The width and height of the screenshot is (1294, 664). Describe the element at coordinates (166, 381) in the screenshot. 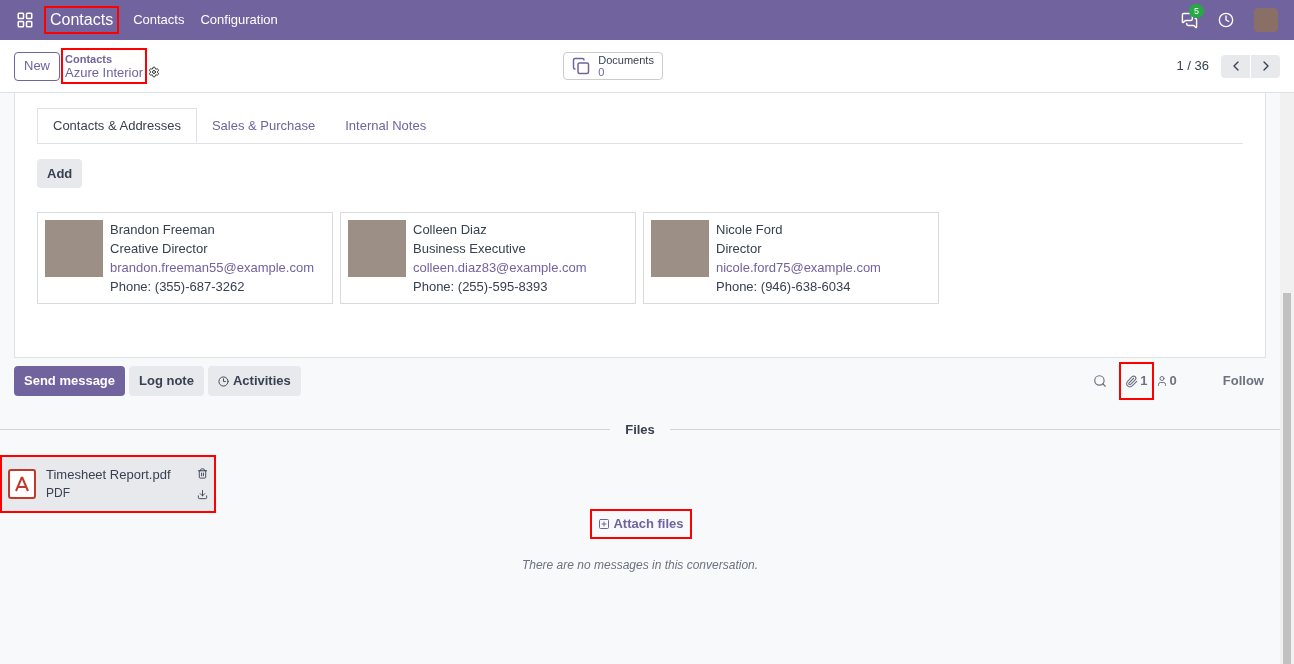

I see `chatter-button: Log note` at that location.